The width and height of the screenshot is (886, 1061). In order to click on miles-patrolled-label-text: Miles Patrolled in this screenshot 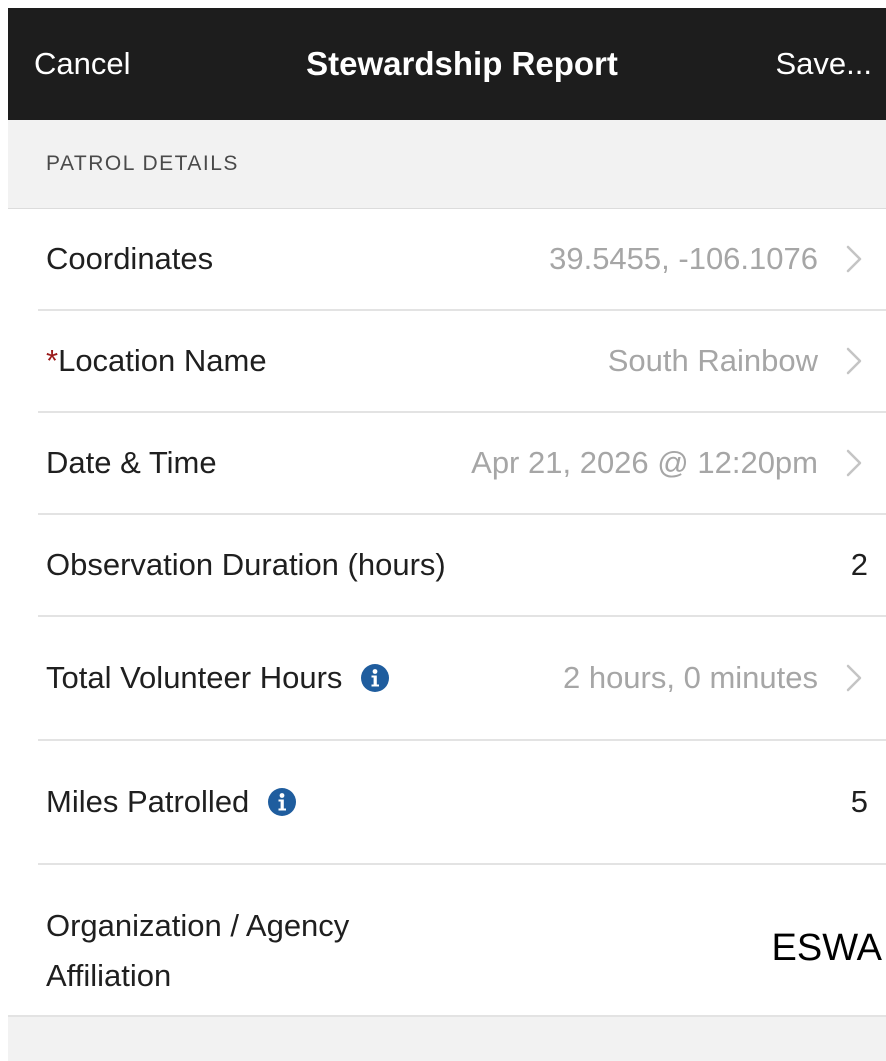, I will do `click(148, 801)`.